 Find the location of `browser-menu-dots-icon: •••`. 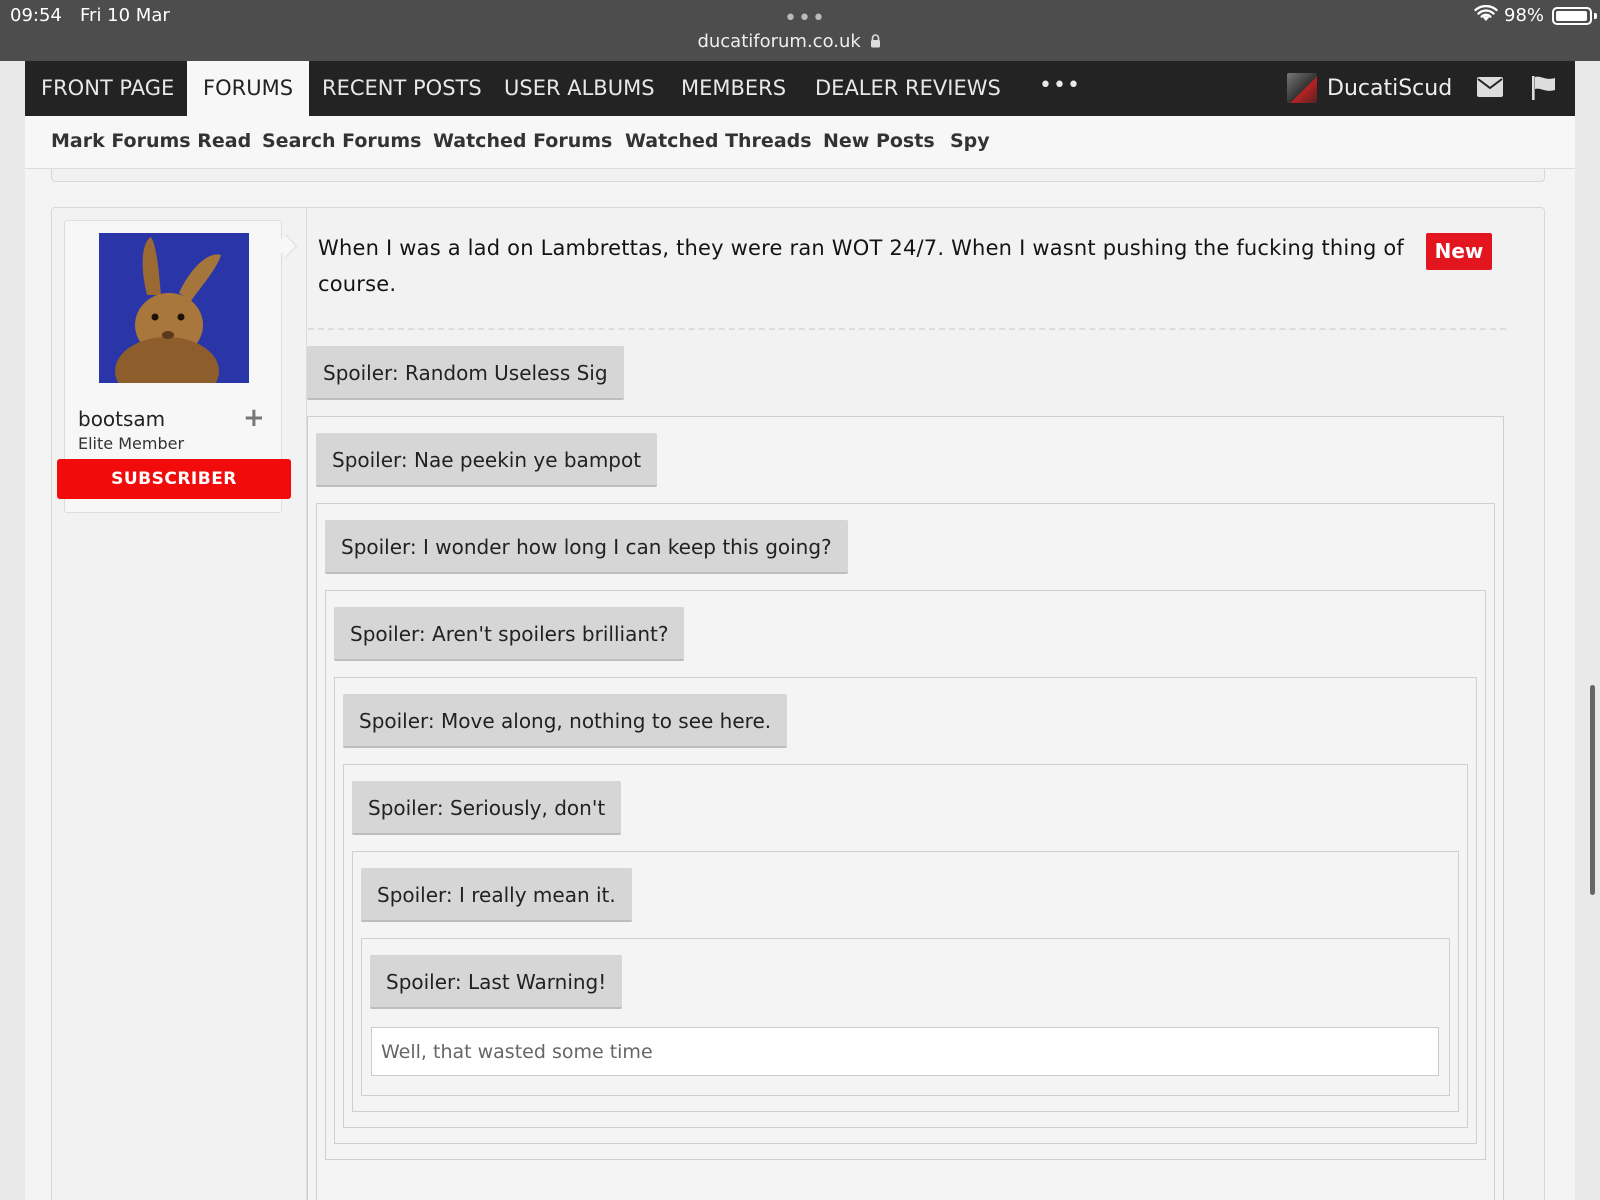

browser-menu-dots-icon: ••• is located at coordinates (805, 19).